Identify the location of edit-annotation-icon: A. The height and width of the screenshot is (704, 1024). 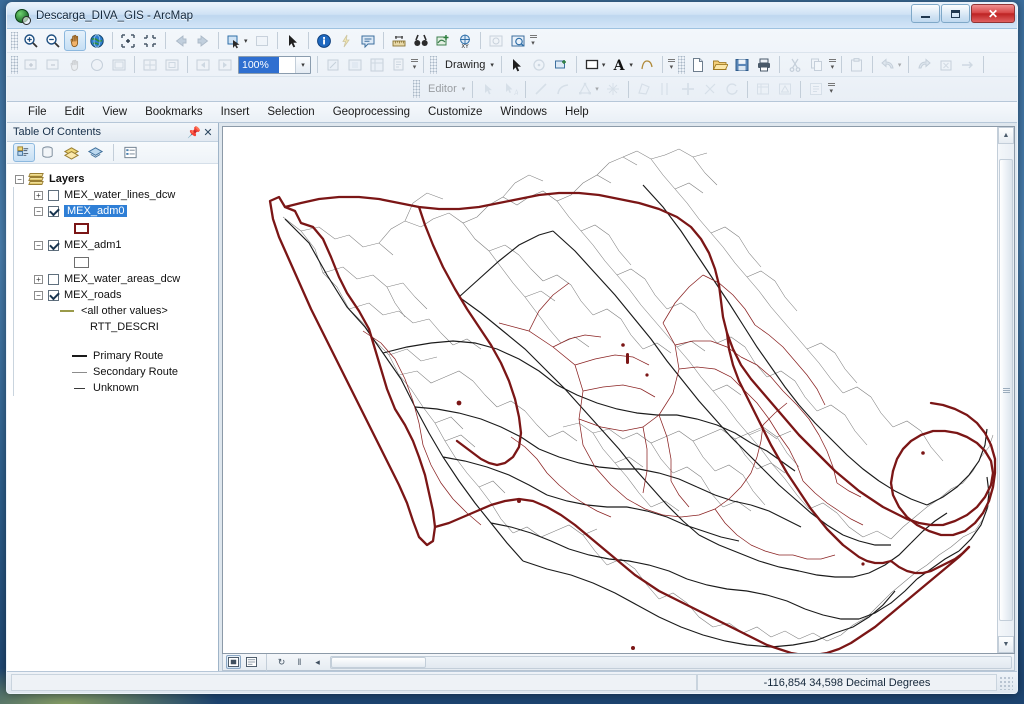
(510, 89).